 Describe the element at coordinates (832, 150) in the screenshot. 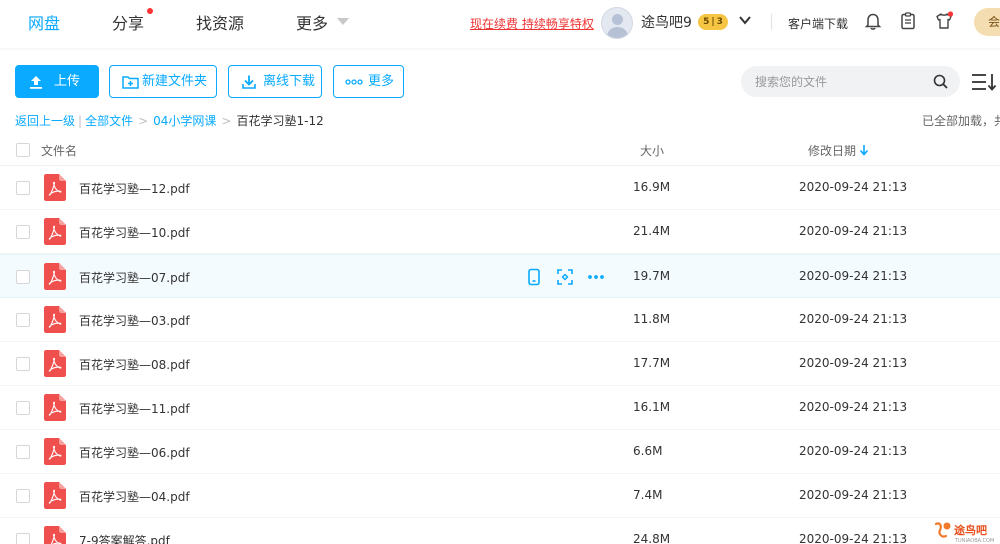

I see `column-header-modified: 修改日期` at that location.